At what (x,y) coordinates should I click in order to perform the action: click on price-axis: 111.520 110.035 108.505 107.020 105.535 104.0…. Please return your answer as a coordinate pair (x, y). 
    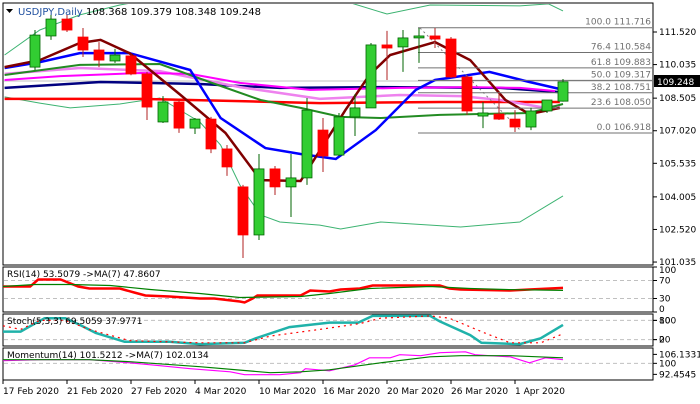
    Looking at the image, I should click on (676, 148).